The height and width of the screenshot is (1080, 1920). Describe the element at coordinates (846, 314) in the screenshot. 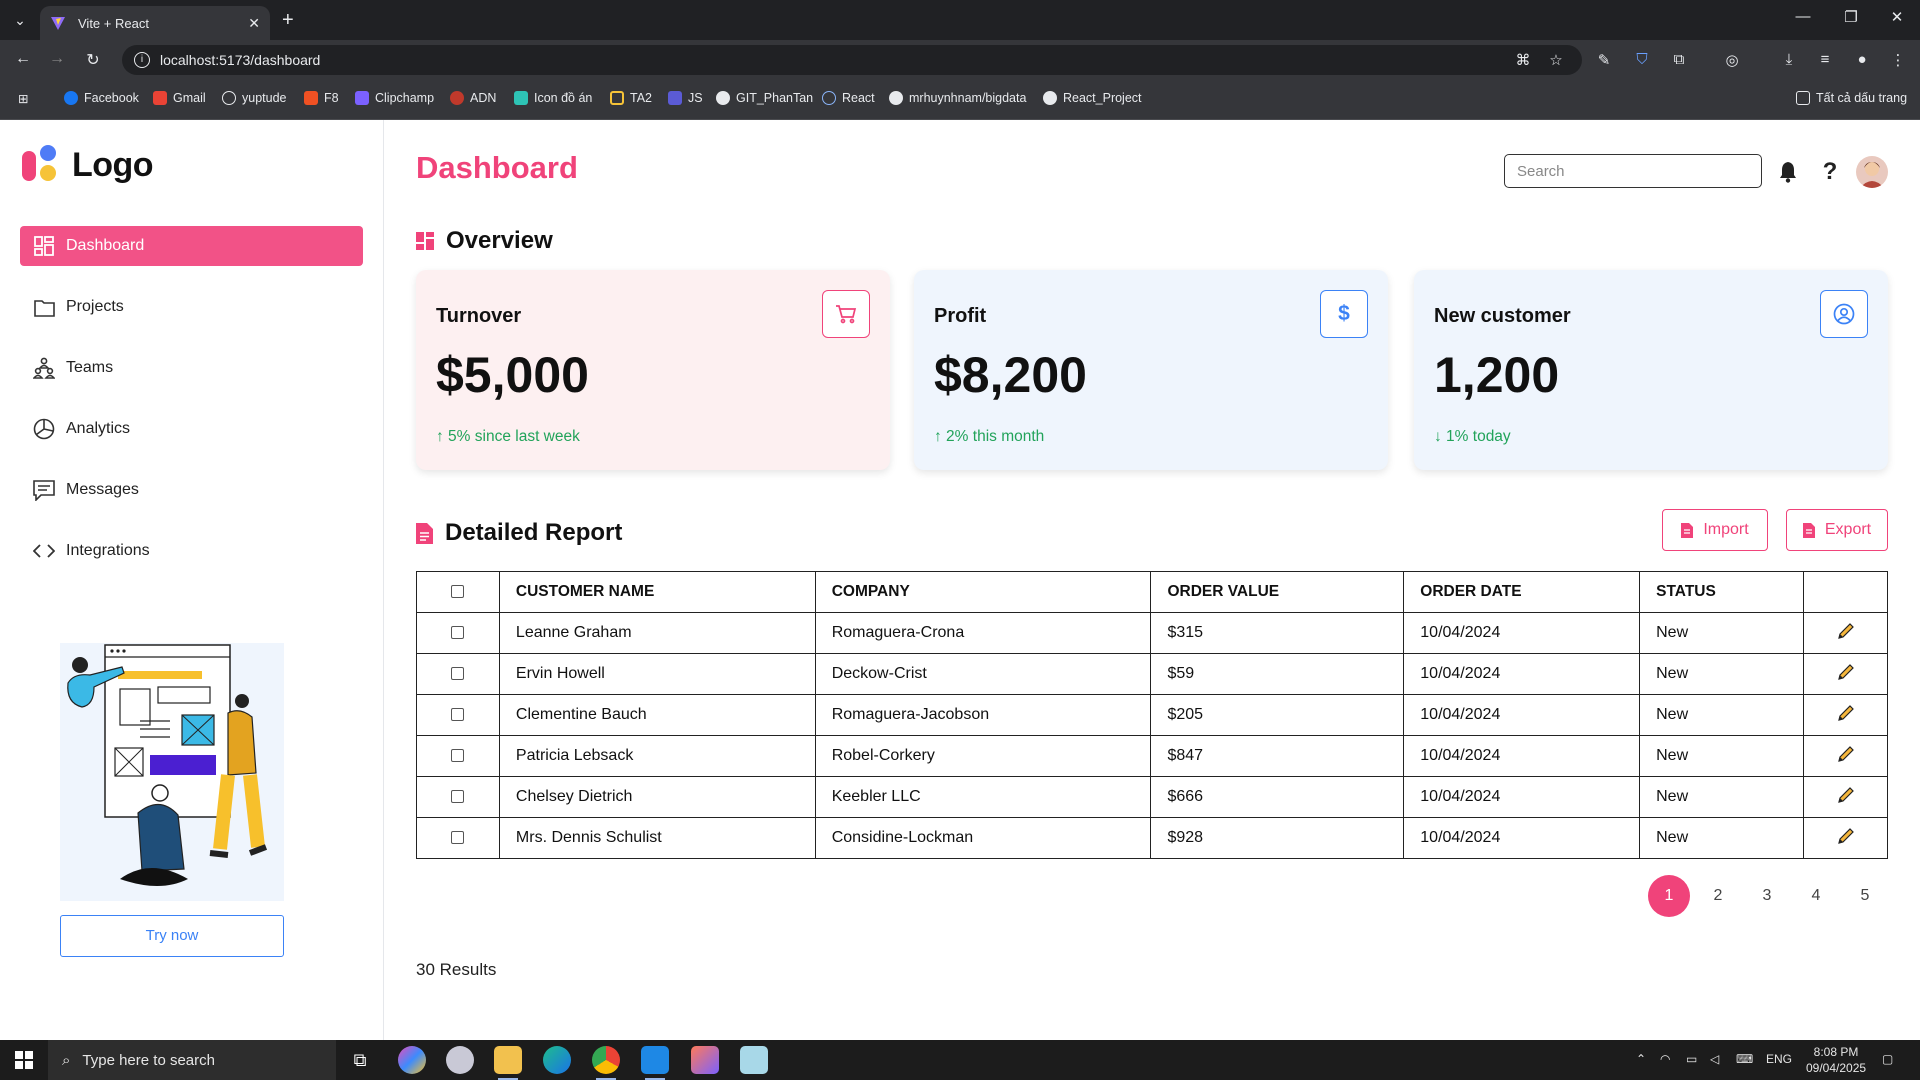

I see `cart-icon` at that location.